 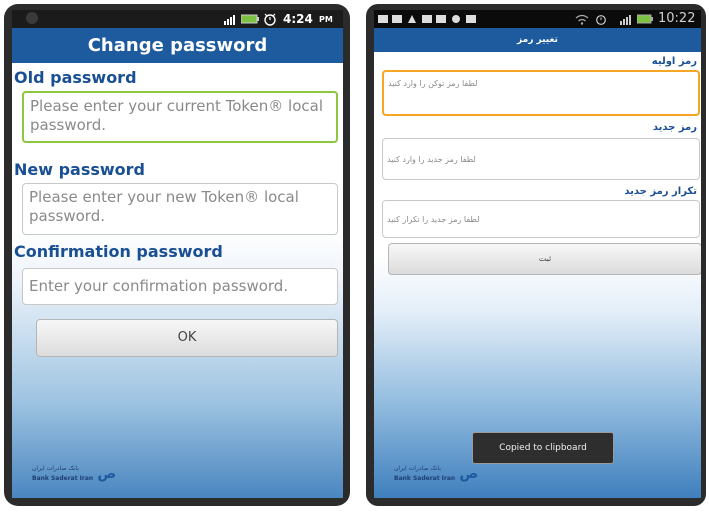 I want to click on page-title: Change password, so click(x=177, y=45).